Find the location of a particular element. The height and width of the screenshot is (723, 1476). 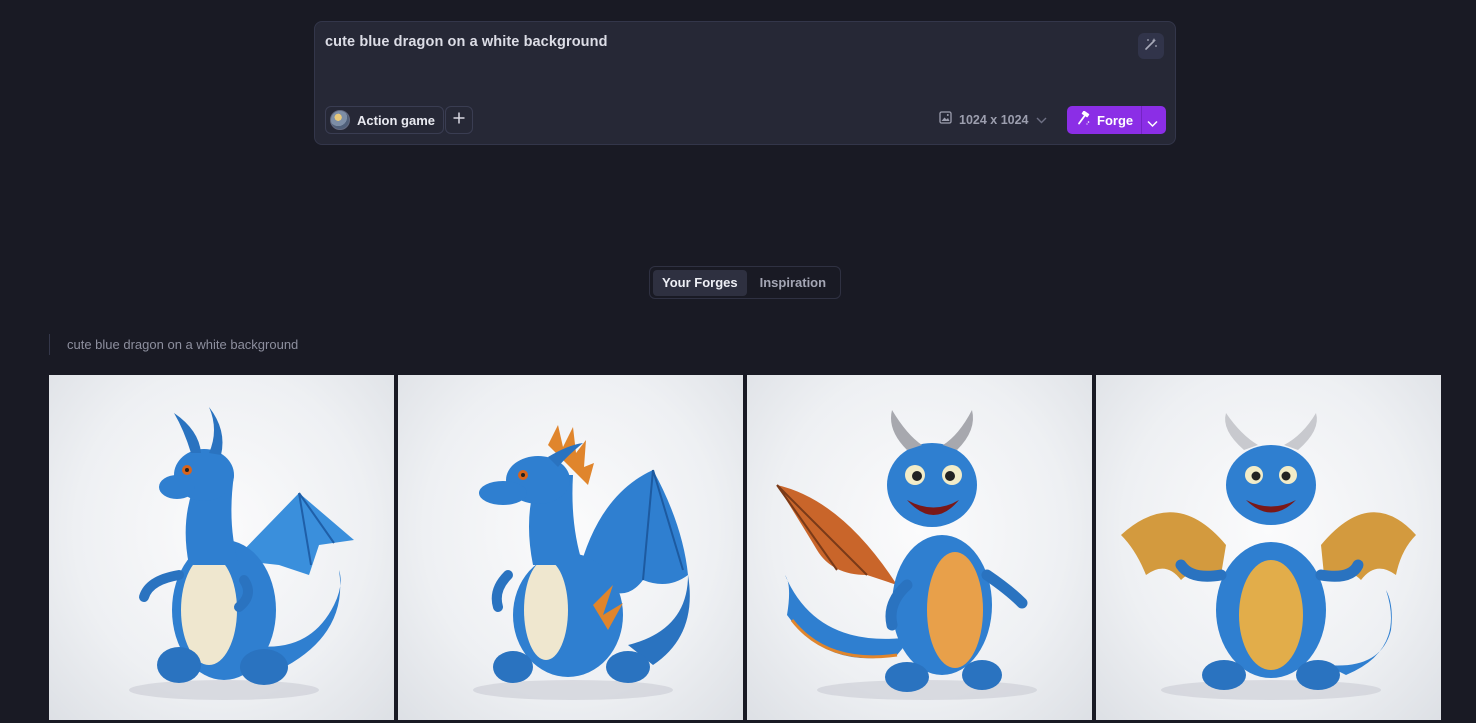

forge-divider is located at coordinates (1141, 120).